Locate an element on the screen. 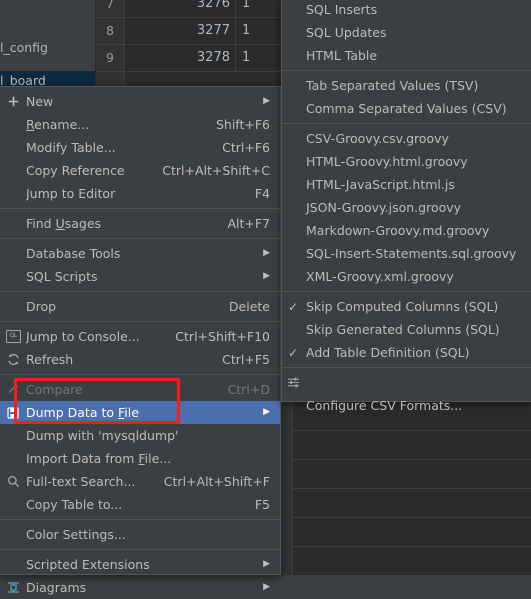  submenu-item-sql-insert-statements: SQL-Insert-Statements.sql.groovy is located at coordinates (406, 253).